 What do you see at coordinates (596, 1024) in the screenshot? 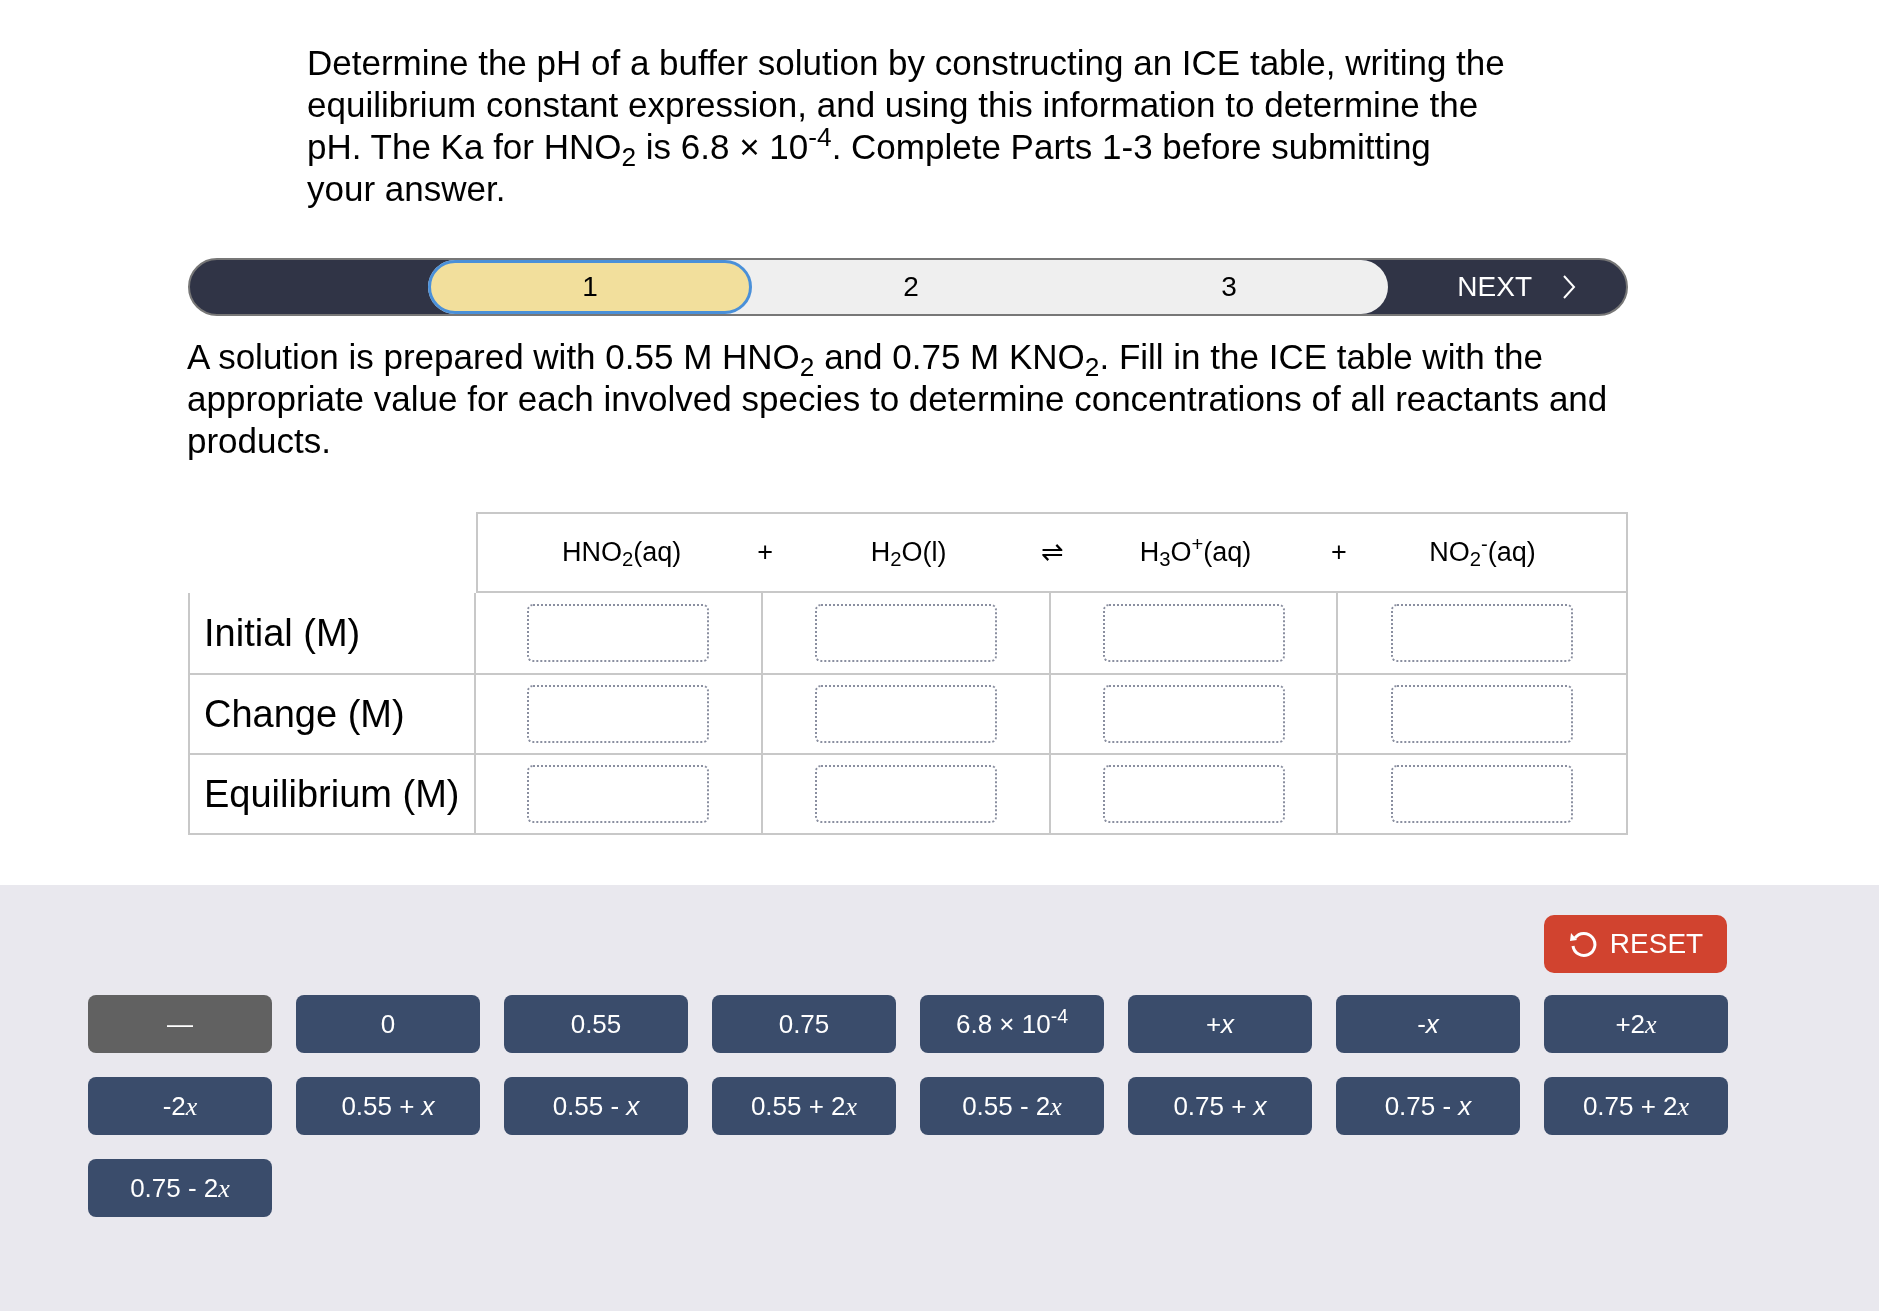
I see `answer-tile: 0.55` at bounding box center [596, 1024].